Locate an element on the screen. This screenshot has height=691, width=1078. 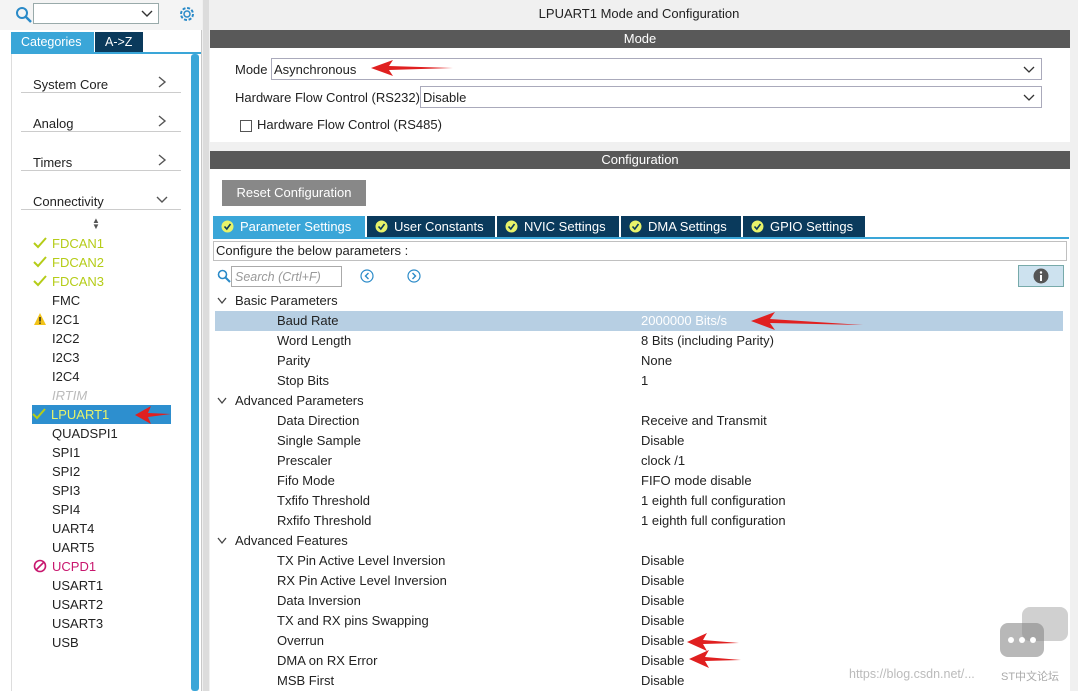
hfc-rs232-select: Disable is located at coordinates (731, 97).